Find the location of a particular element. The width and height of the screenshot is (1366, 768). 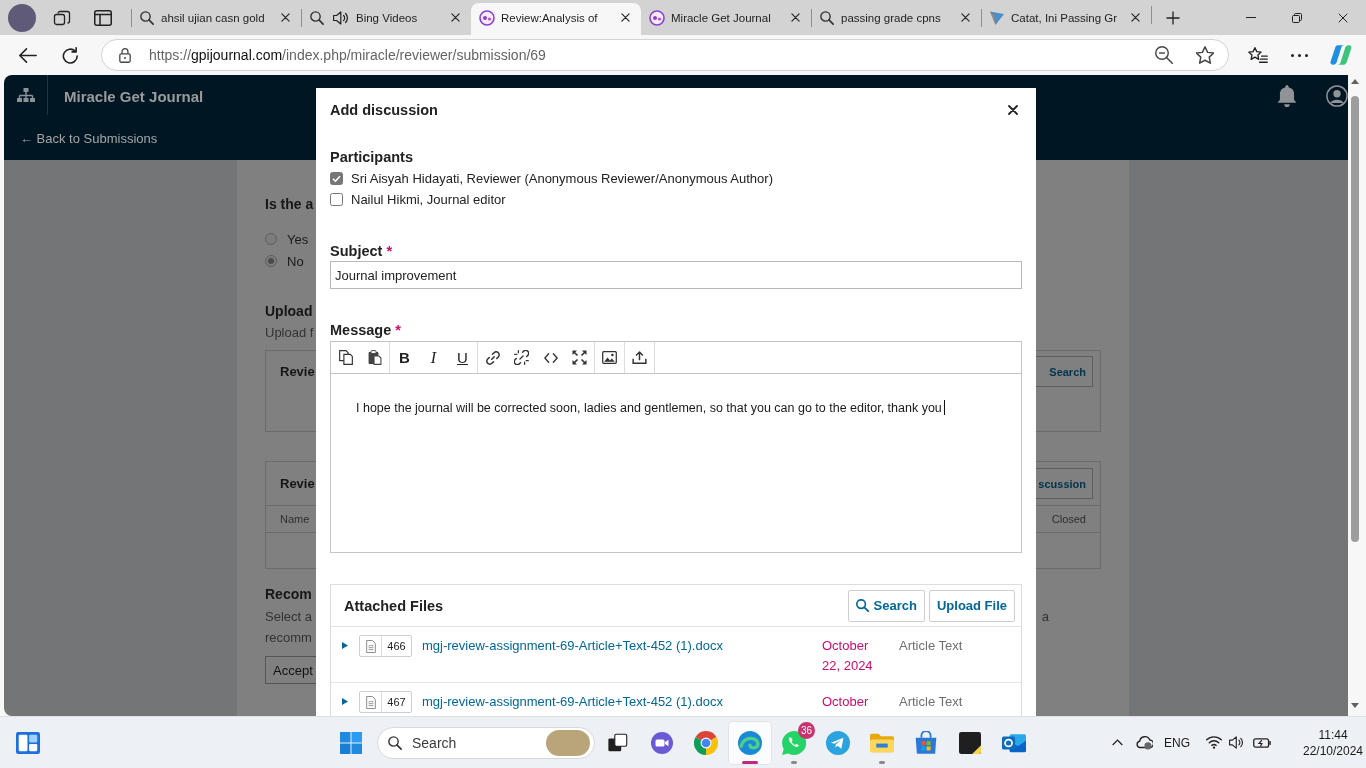

scroll-down-icon is located at coordinates (1355, 705).